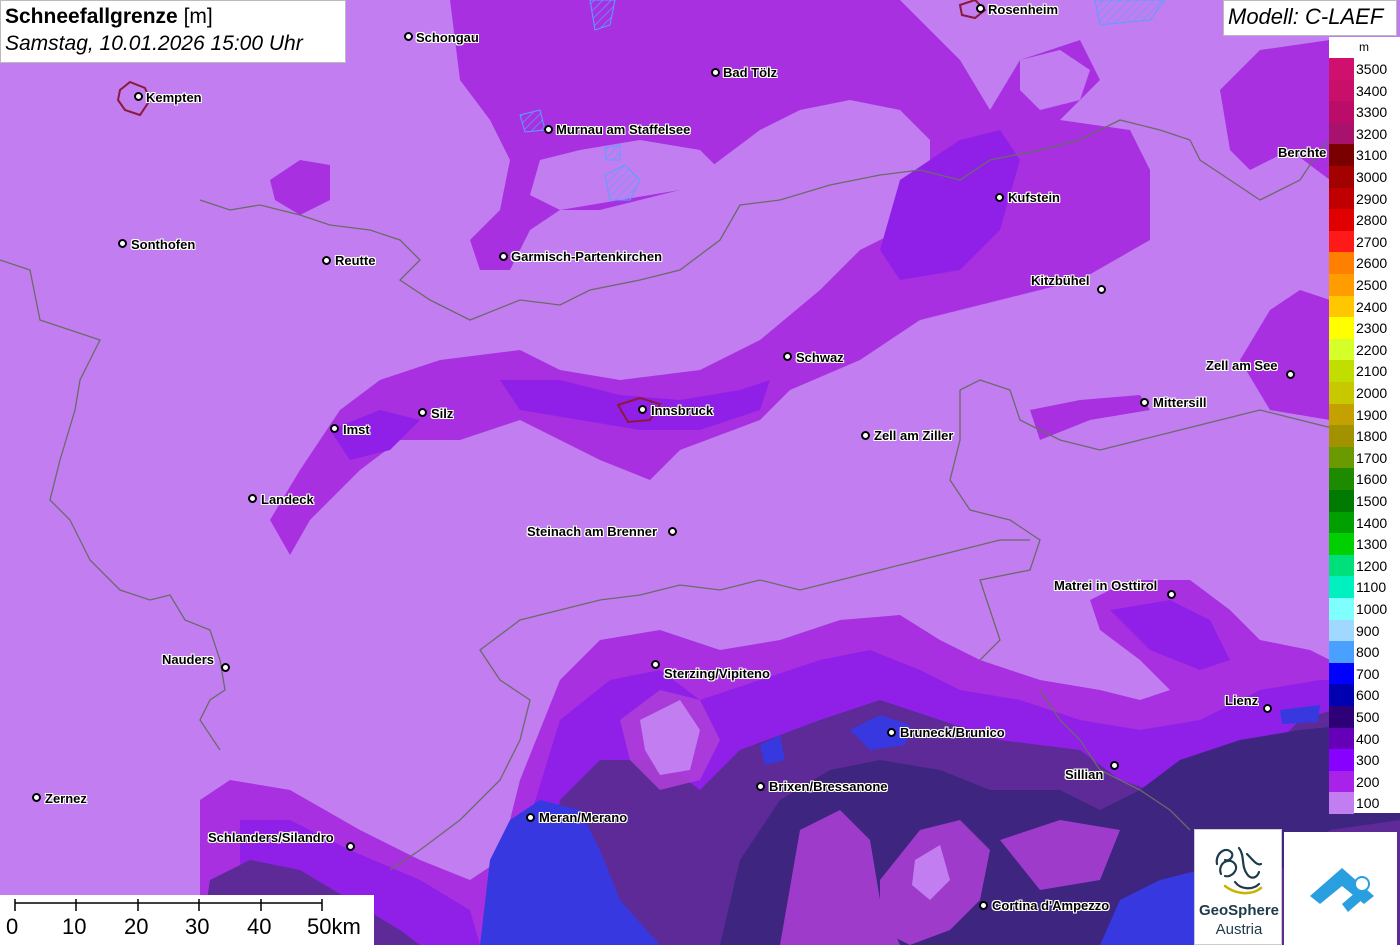  Describe the element at coordinates (1060, 281) in the screenshot. I see `city-label-kitzbuehel: Kitzbühel` at that location.